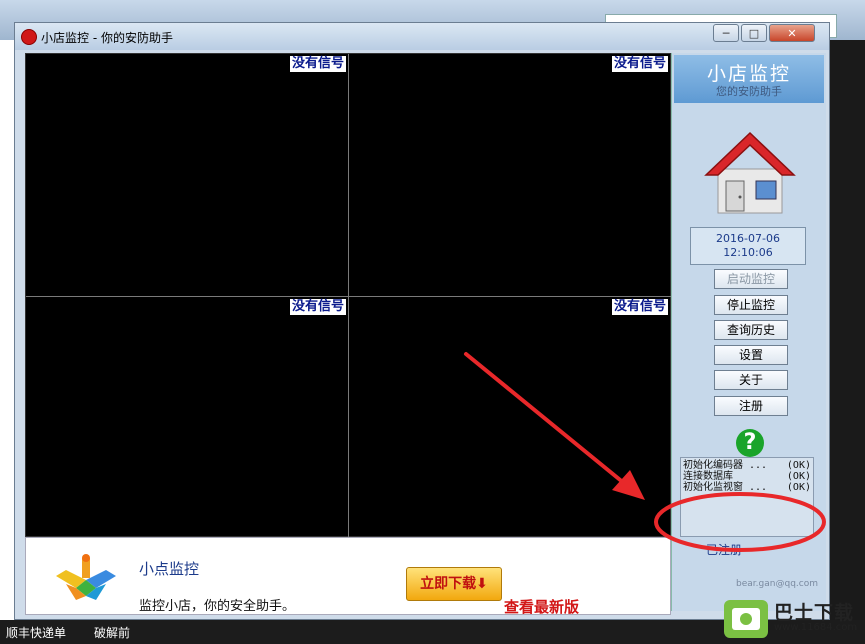 Image resolution: width=865 pixels, height=644 pixels. Describe the element at coordinates (814, 613) in the screenshot. I see `watermark-text: 巴士下载` at that location.